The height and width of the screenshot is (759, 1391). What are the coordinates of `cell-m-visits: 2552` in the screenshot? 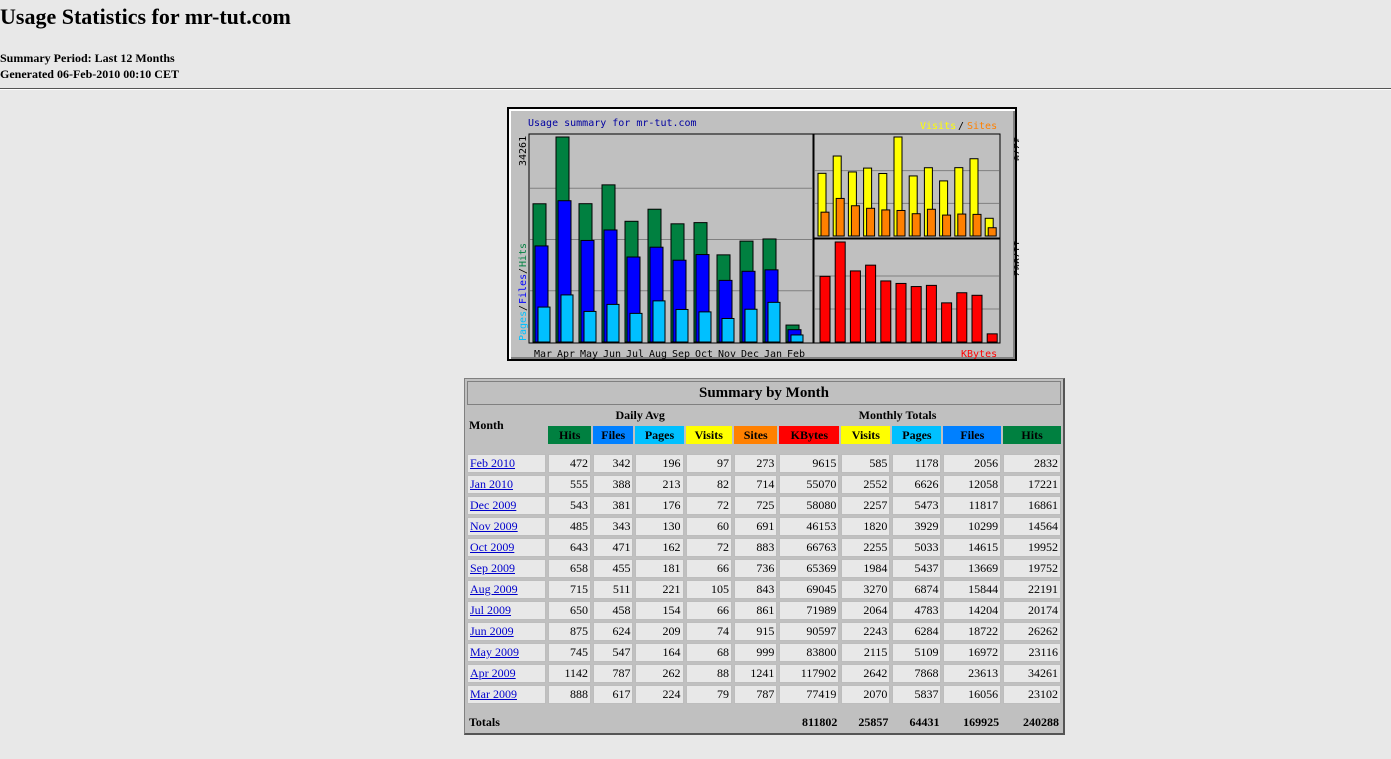 It's located at (866, 484).